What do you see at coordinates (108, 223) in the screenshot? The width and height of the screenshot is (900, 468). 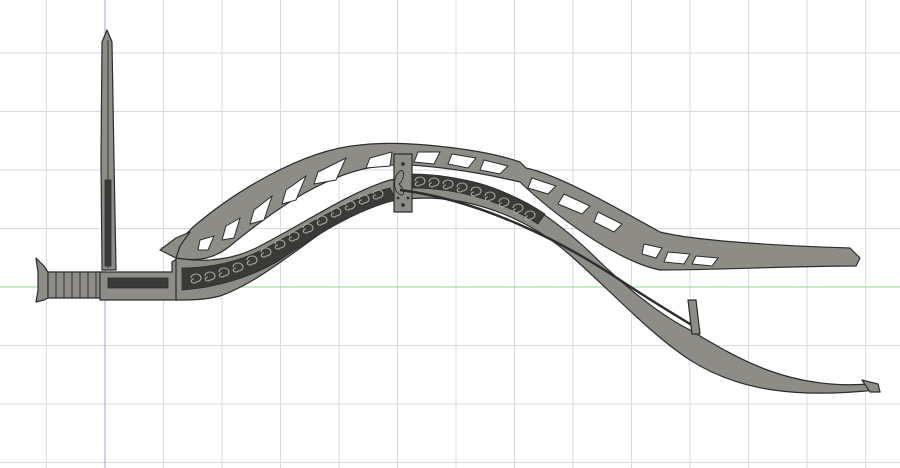 I see `staff-blade-inner-pattern` at bounding box center [108, 223].